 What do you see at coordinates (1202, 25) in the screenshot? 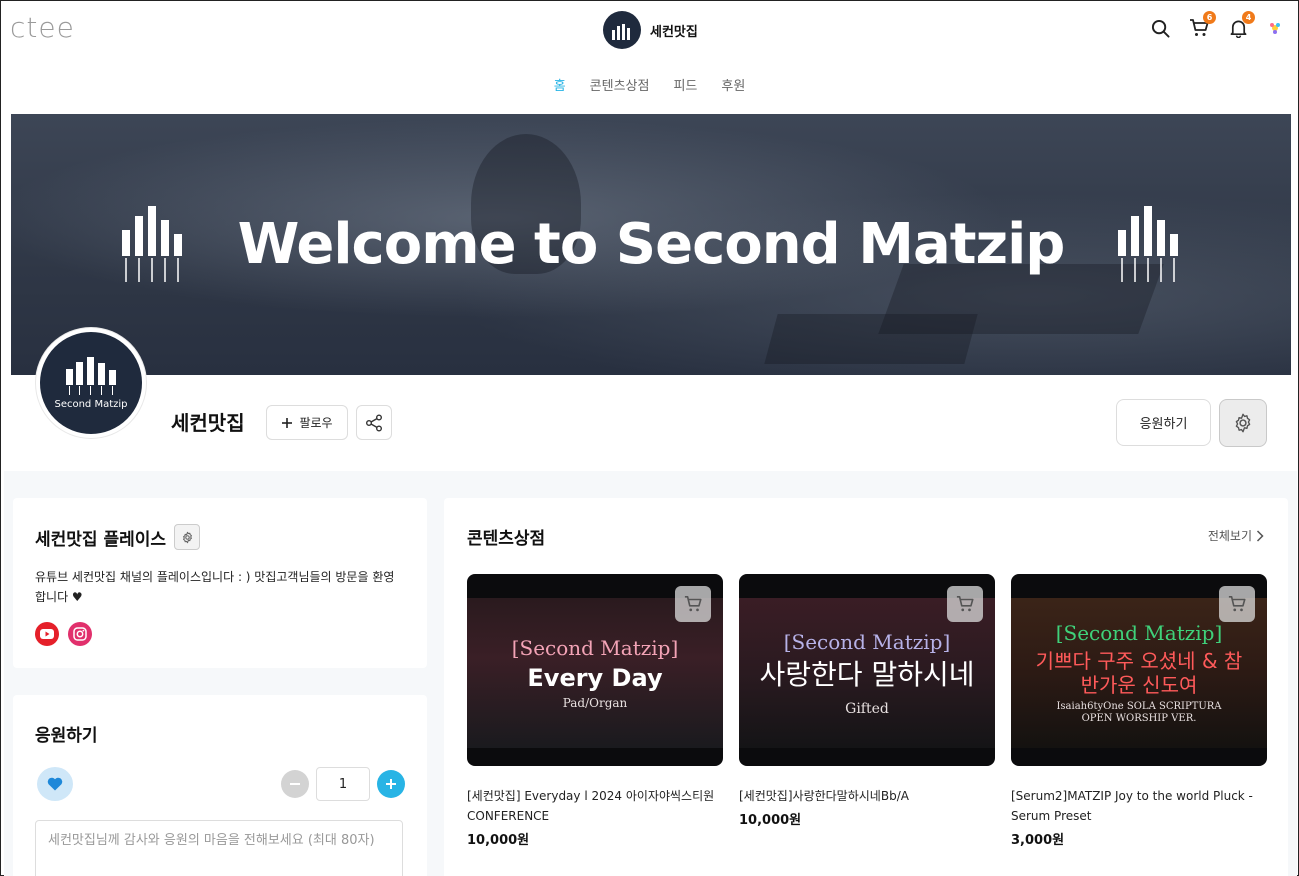
I see `cart-icon: 6` at bounding box center [1202, 25].